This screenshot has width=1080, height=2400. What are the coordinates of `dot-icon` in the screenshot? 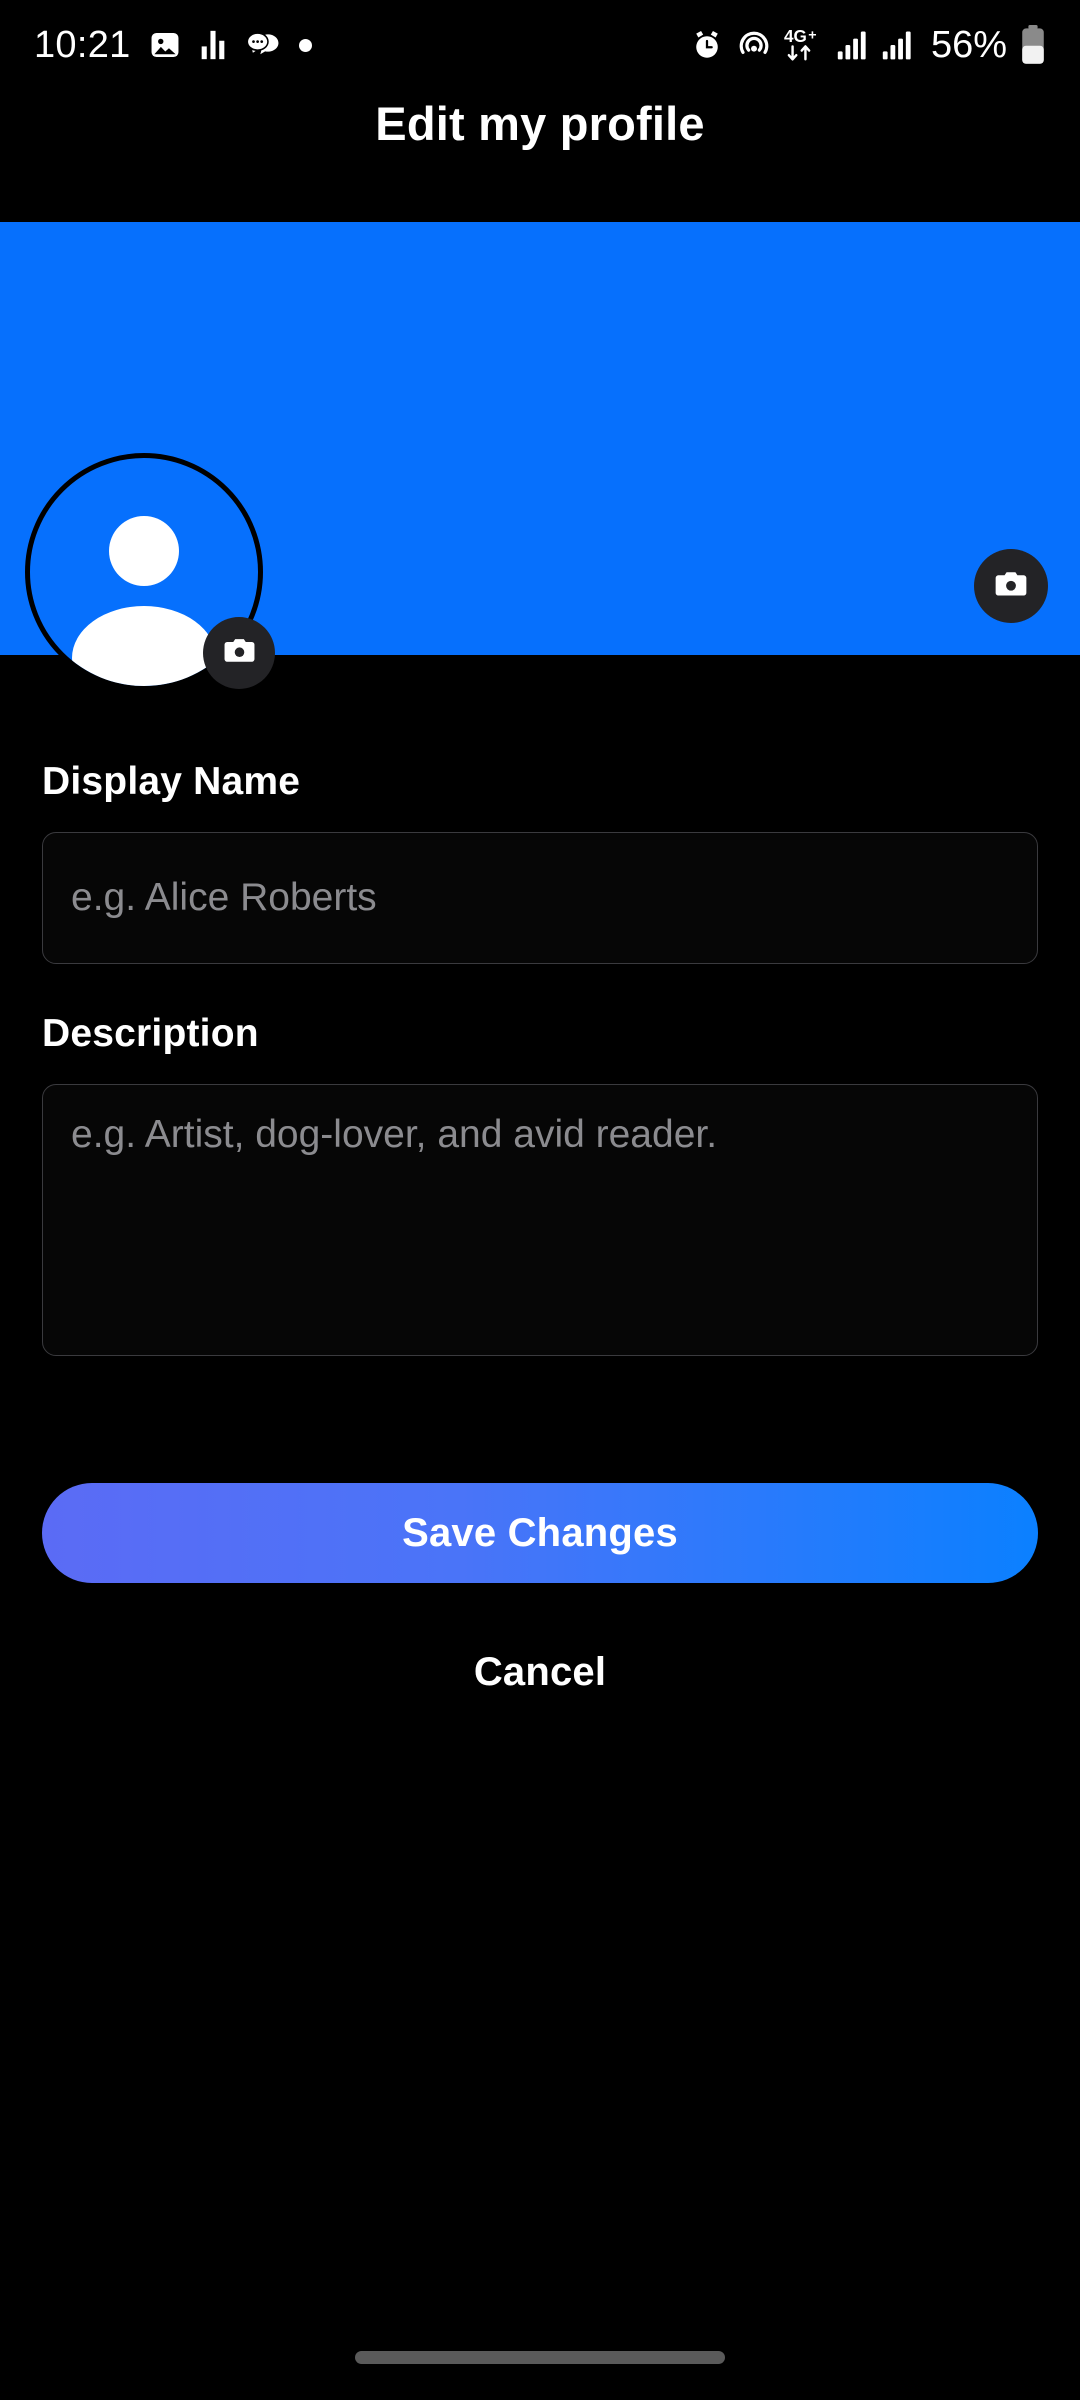 It's located at (305, 45).